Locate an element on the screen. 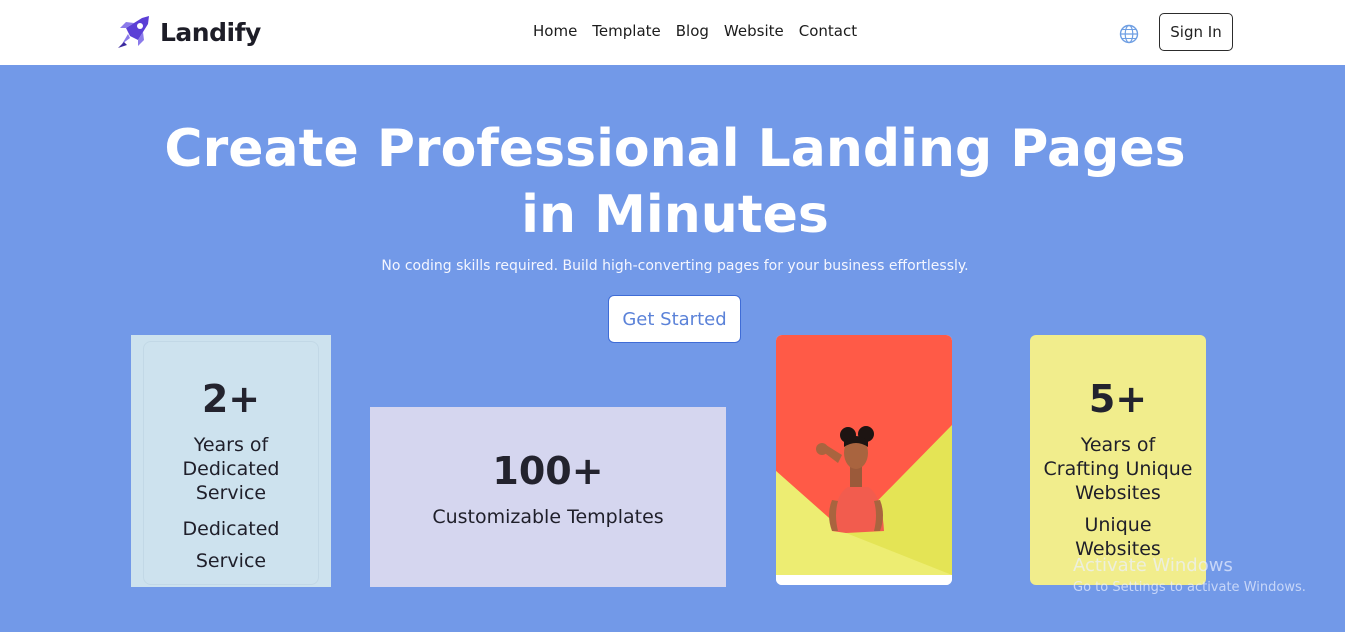  nav-link-website: Website is located at coordinates (754, 31).